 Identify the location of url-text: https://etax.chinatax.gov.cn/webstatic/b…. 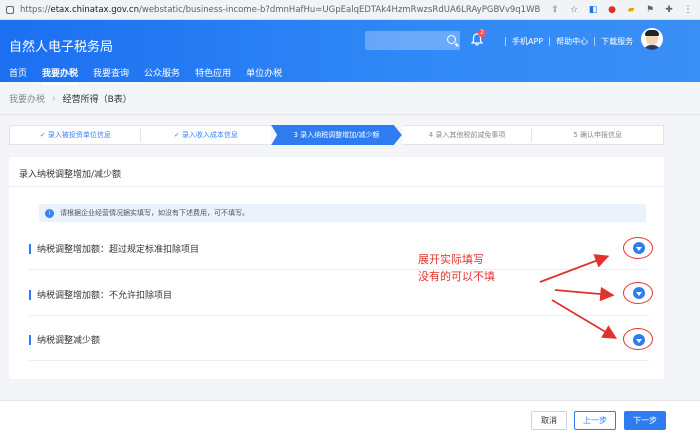
(280, 10).